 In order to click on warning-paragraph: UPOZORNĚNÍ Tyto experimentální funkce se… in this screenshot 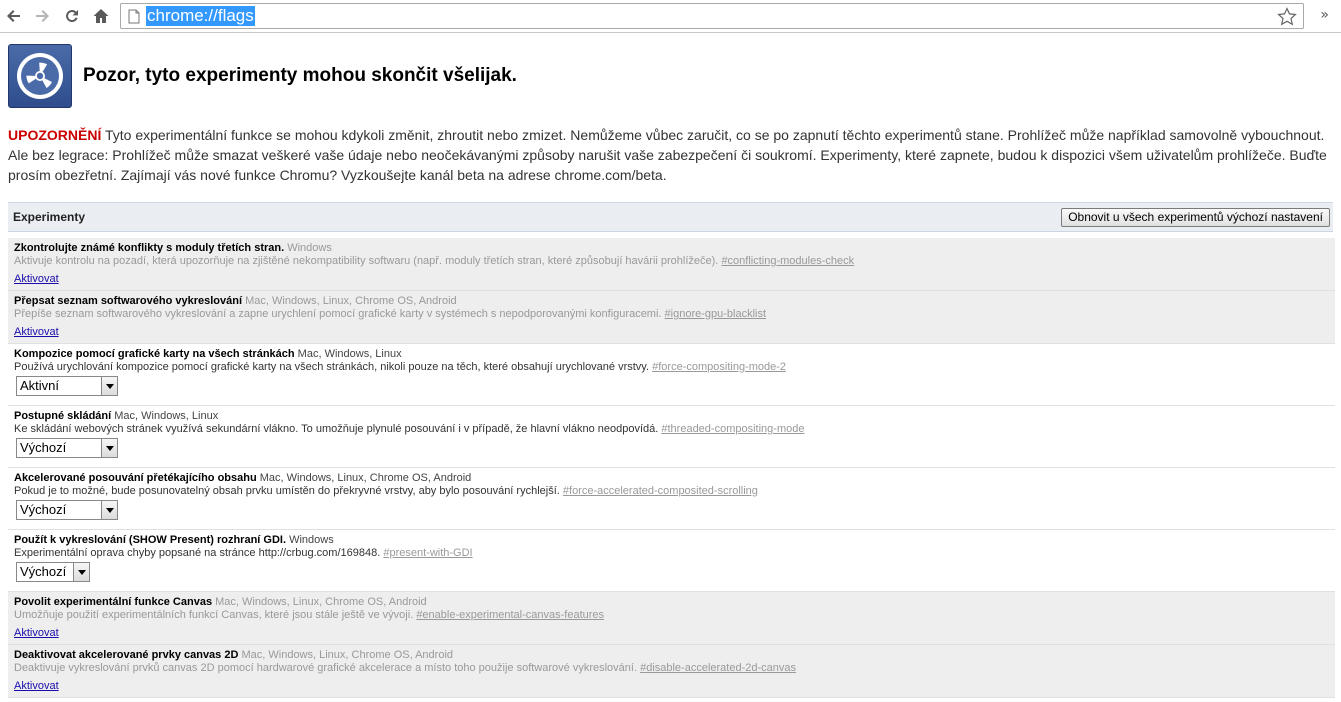, I will do `click(670, 155)`.